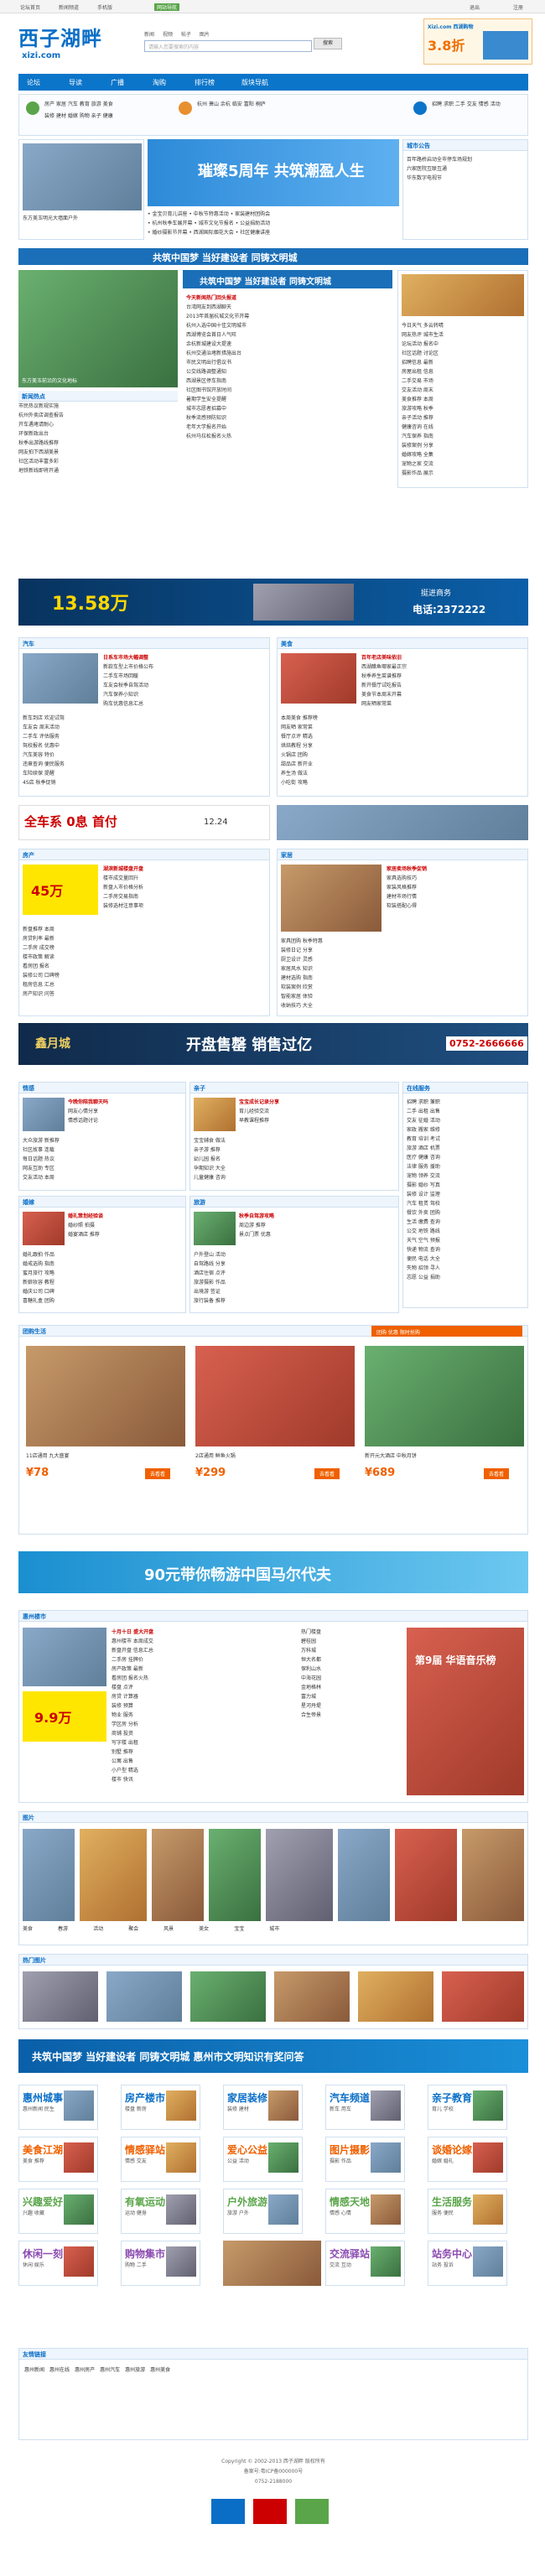 This screenshot has height=2576, width=545. What do you see at coordinates (446, 1331) in the screenshot?
I see `deals-tag: 团购 优惠 限时抢购` at bounding box center [446, 1331].